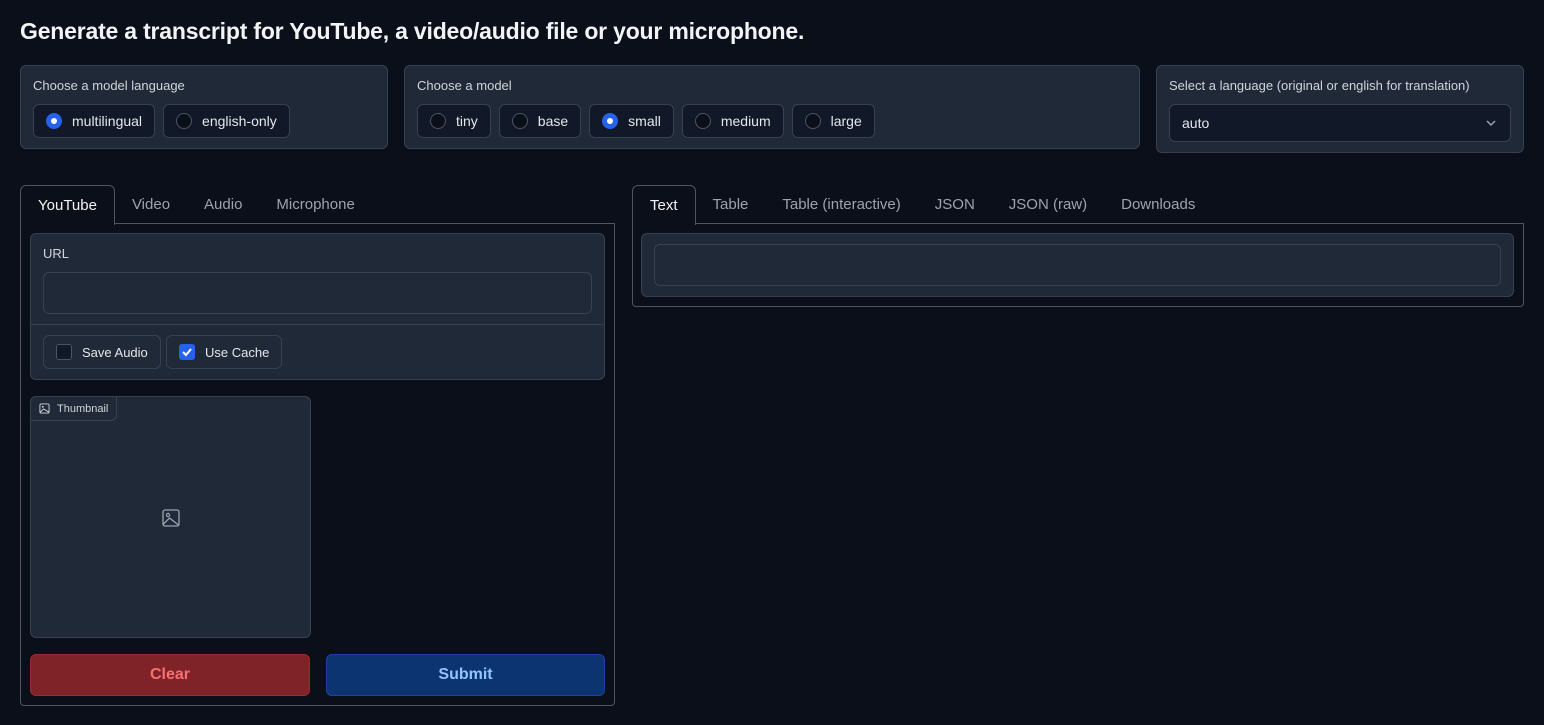 This screenshot has height=725, width=1544. Describe the element at coordinates (644, 121) in the screenshot. I see `radio-label: small` at that location.